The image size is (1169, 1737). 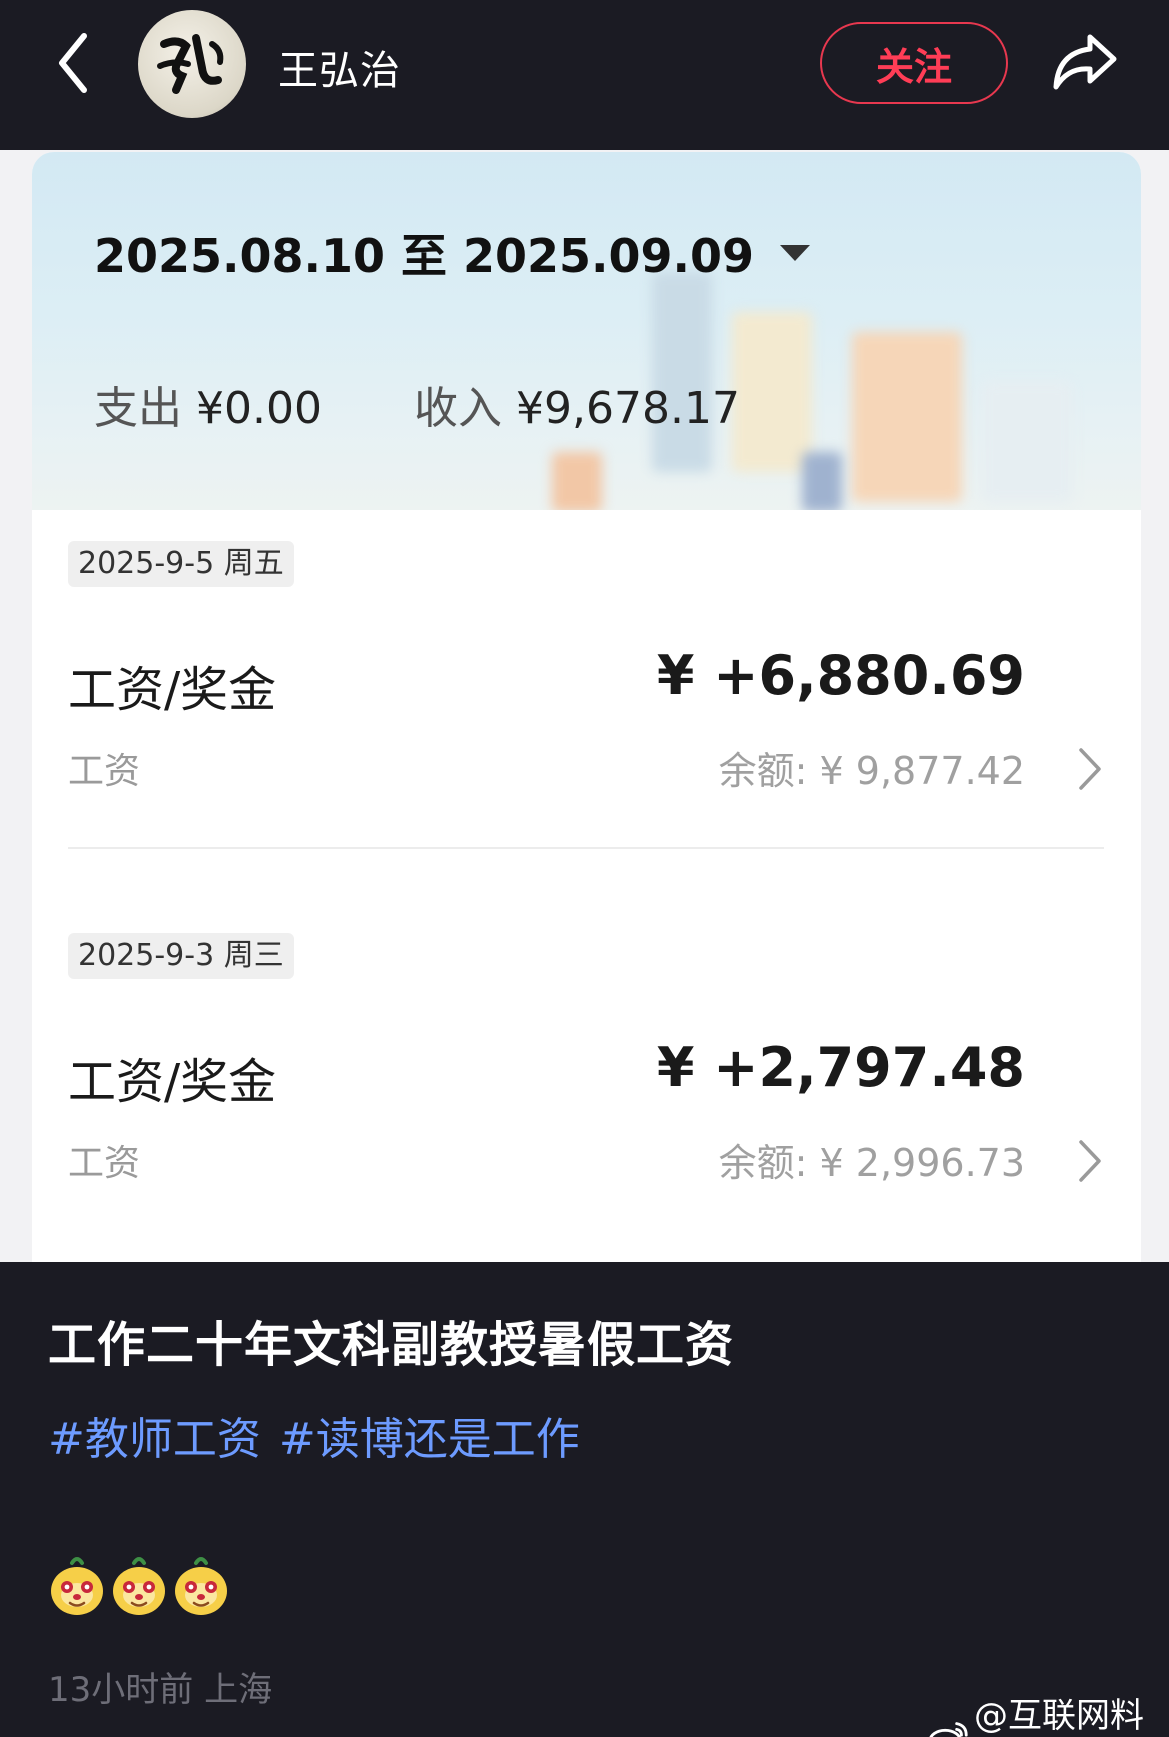 What do you see at coordinates (160, 1690) in the screenshot?
I see `post-meta: 13小时前 上海` at bounding box center [160, 1690].